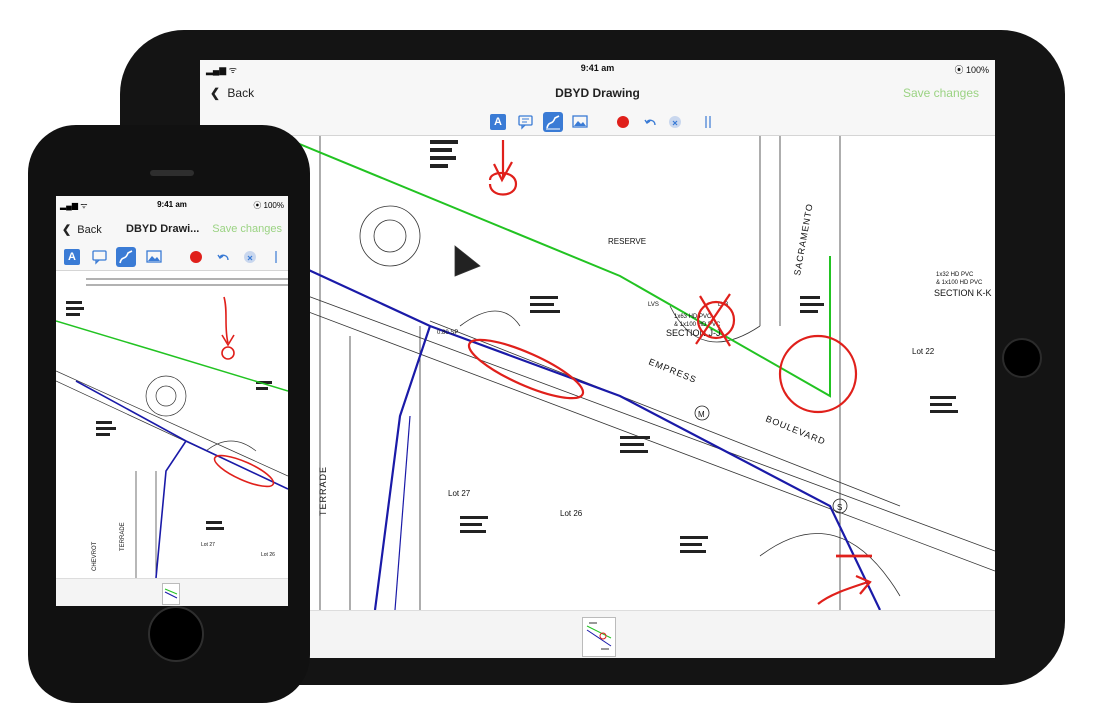 The image size is (1100, 720). I want to click on status-time: 9:41 am, so click(597, 68).